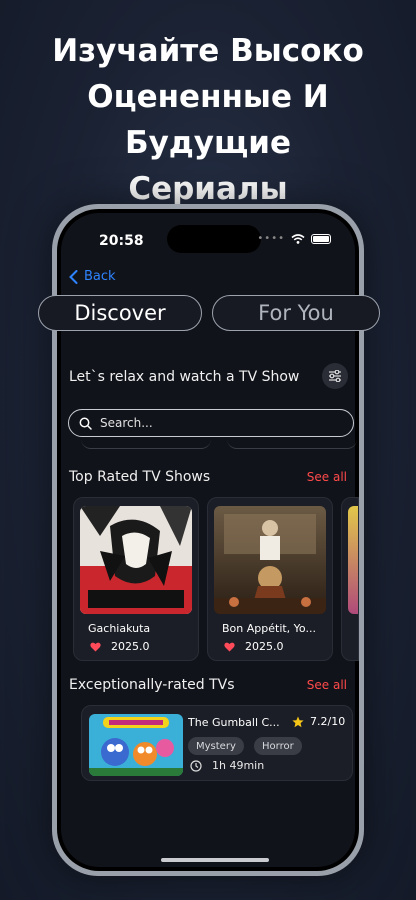  What do you see at coordinates (119, 628) in the screenshot?
I see `card-title: Gachiakuta` at bounding box center [119, 628].